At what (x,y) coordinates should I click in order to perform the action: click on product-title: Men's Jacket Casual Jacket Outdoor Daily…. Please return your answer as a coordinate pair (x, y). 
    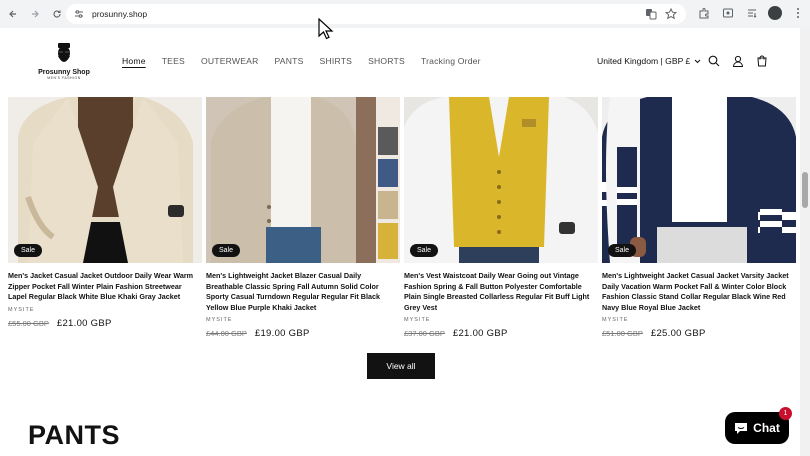
    Looking at the image, I should click on (105, 287).